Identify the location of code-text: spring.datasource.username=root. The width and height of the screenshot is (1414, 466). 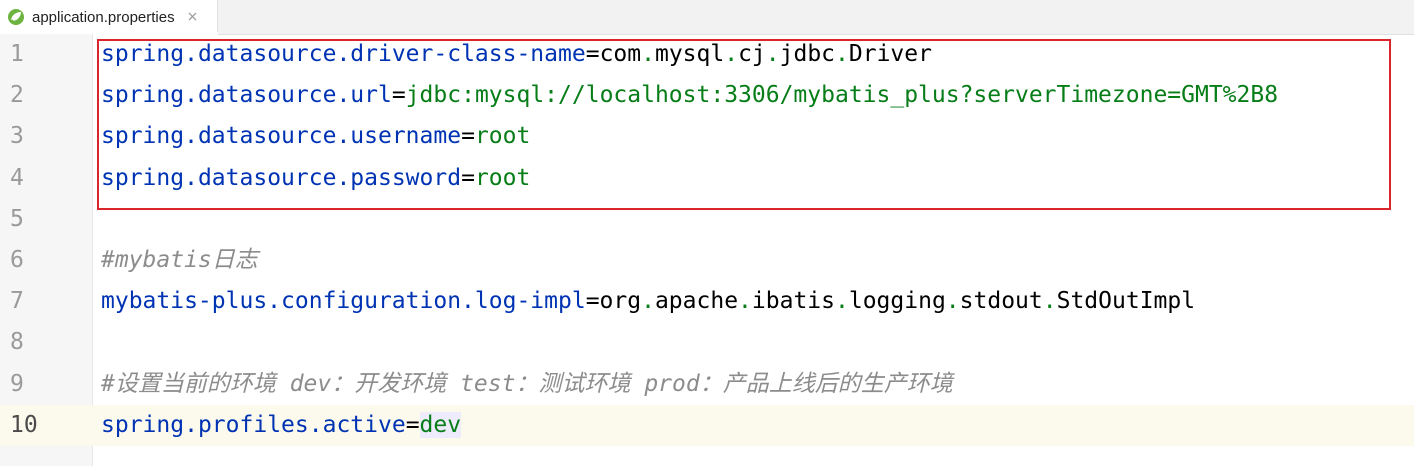
(316, 136).